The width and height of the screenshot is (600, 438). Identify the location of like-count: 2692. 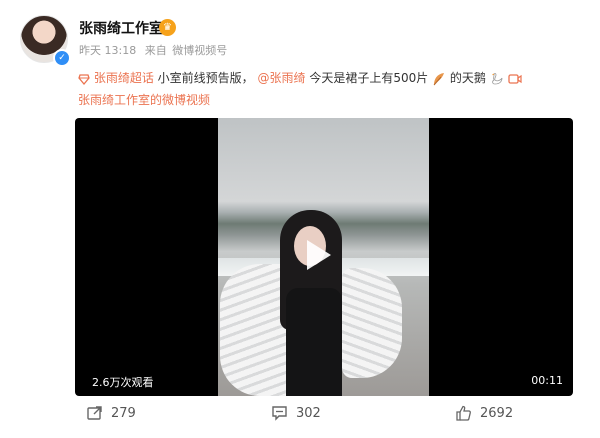
(497, 413).